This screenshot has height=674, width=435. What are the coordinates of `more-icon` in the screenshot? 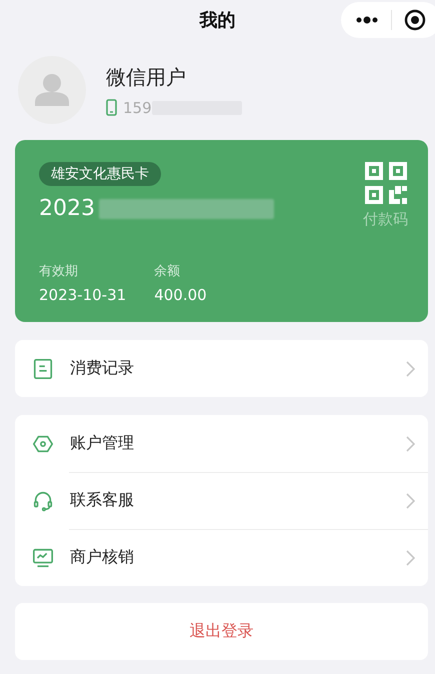 It's located at (367, 20).